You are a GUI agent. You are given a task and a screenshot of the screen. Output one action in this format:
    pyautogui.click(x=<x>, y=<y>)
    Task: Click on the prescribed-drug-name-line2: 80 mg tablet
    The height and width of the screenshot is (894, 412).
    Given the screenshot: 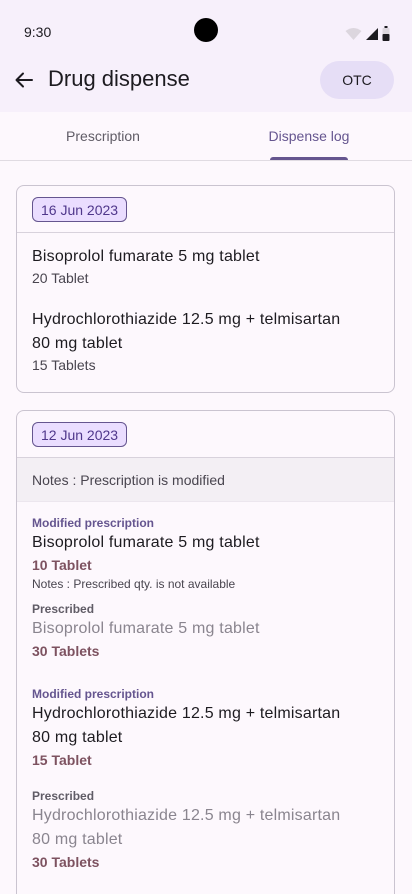 What is the action you would take?
    pyautogui.click(x=77, y=839)
    